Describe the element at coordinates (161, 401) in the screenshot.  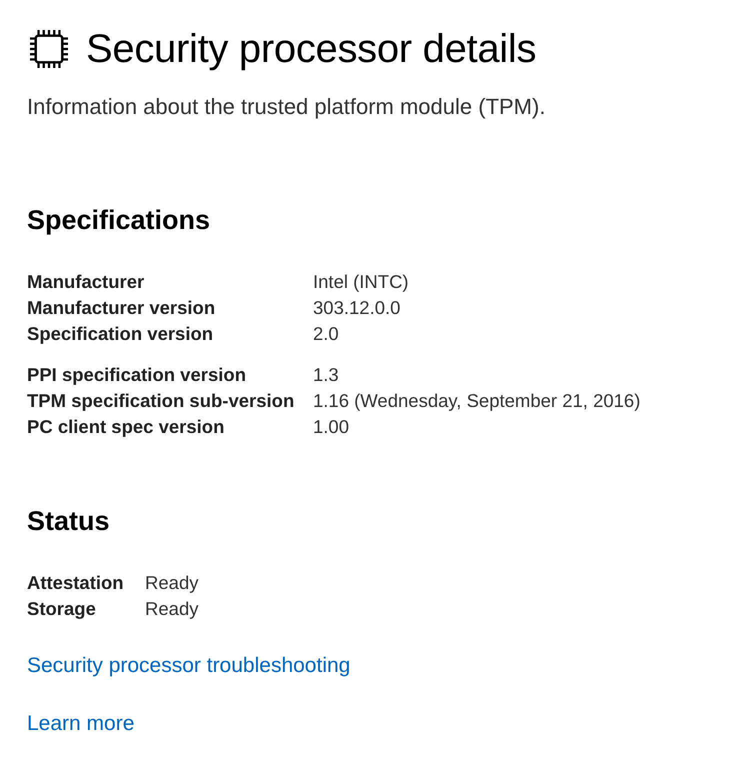
I see `spec-label: TPM specification sub-version` at that location.